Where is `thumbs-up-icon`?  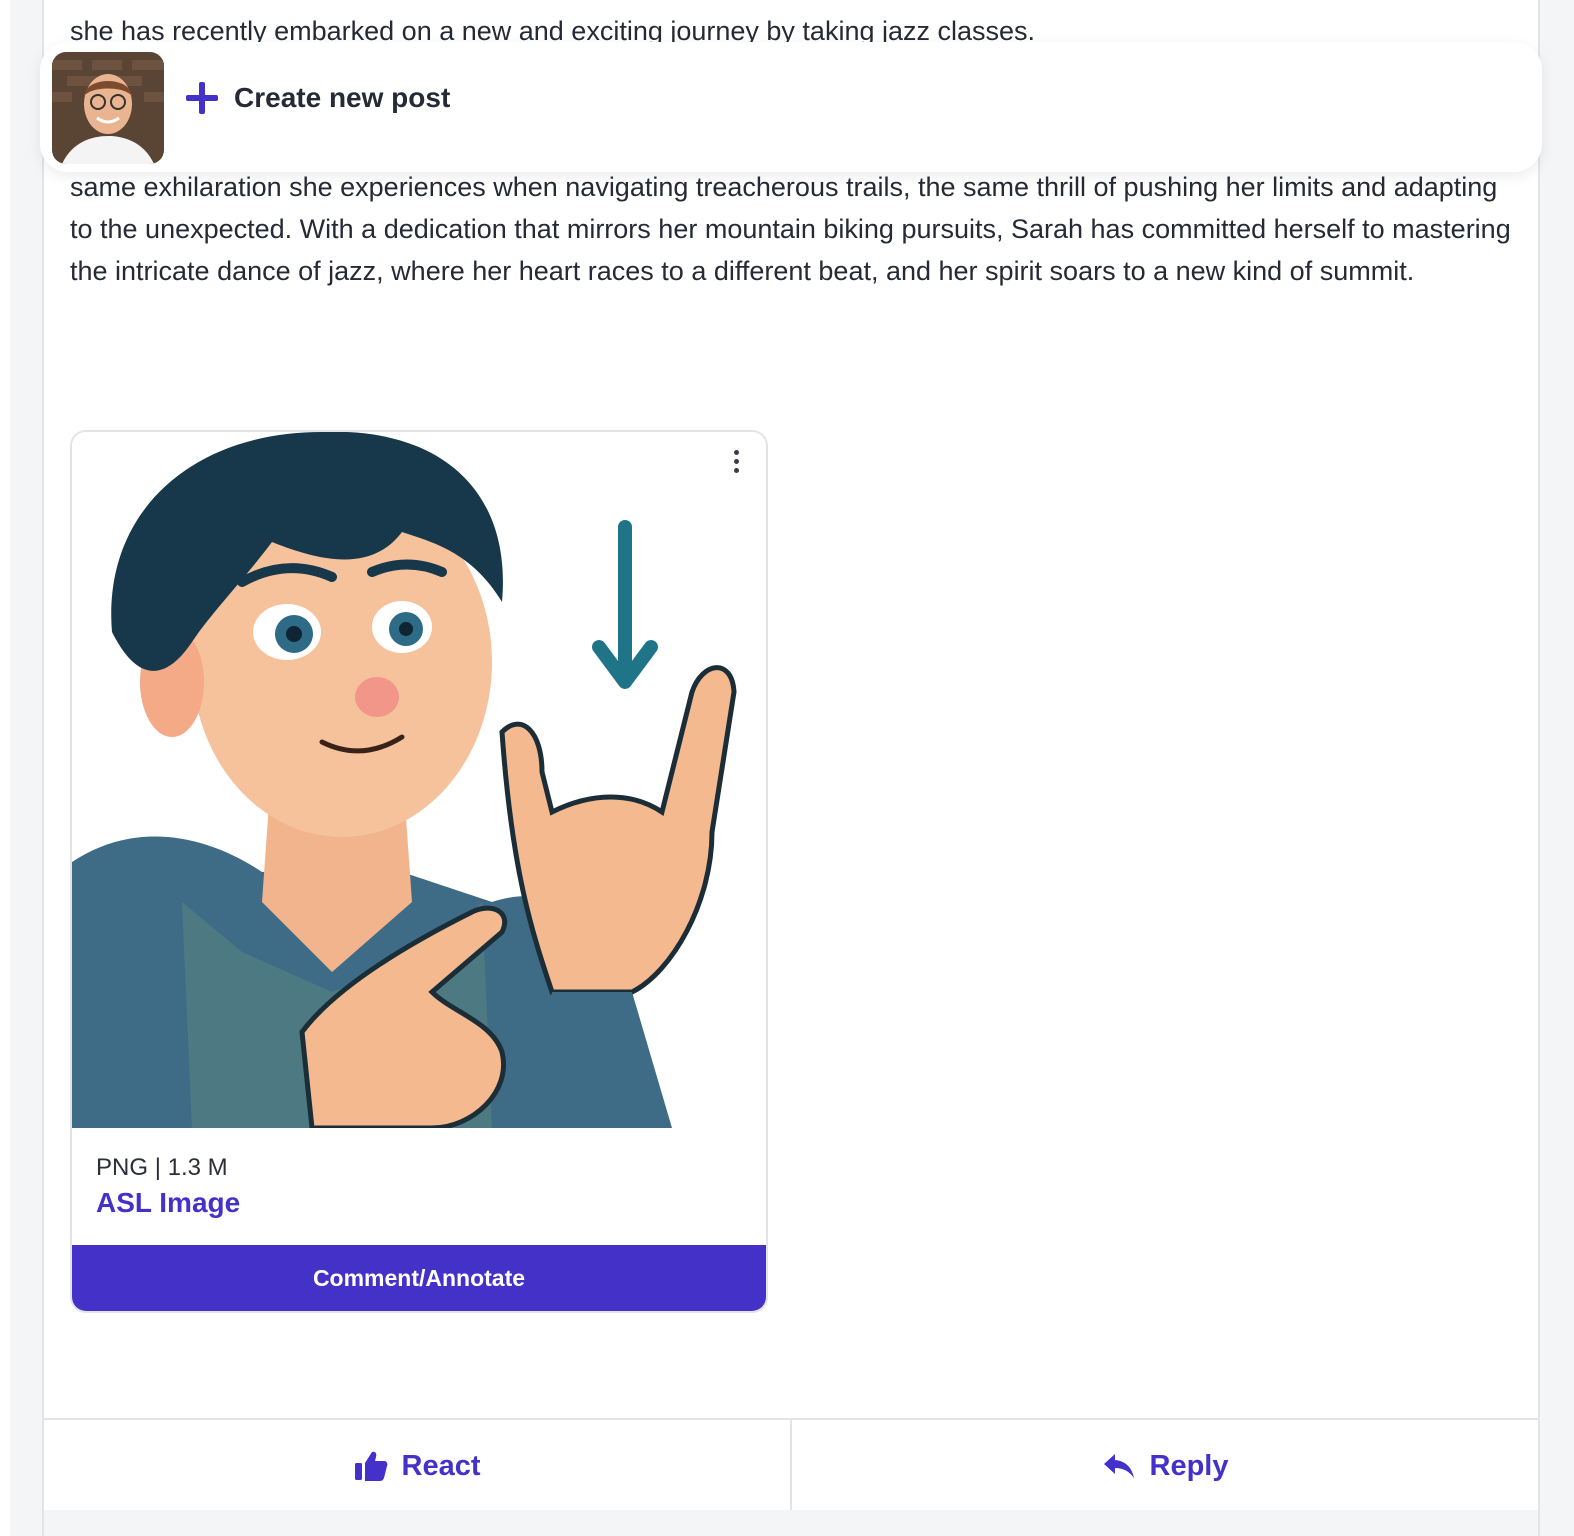 thumbs-up-icon is located at coordinates (370, 1466).